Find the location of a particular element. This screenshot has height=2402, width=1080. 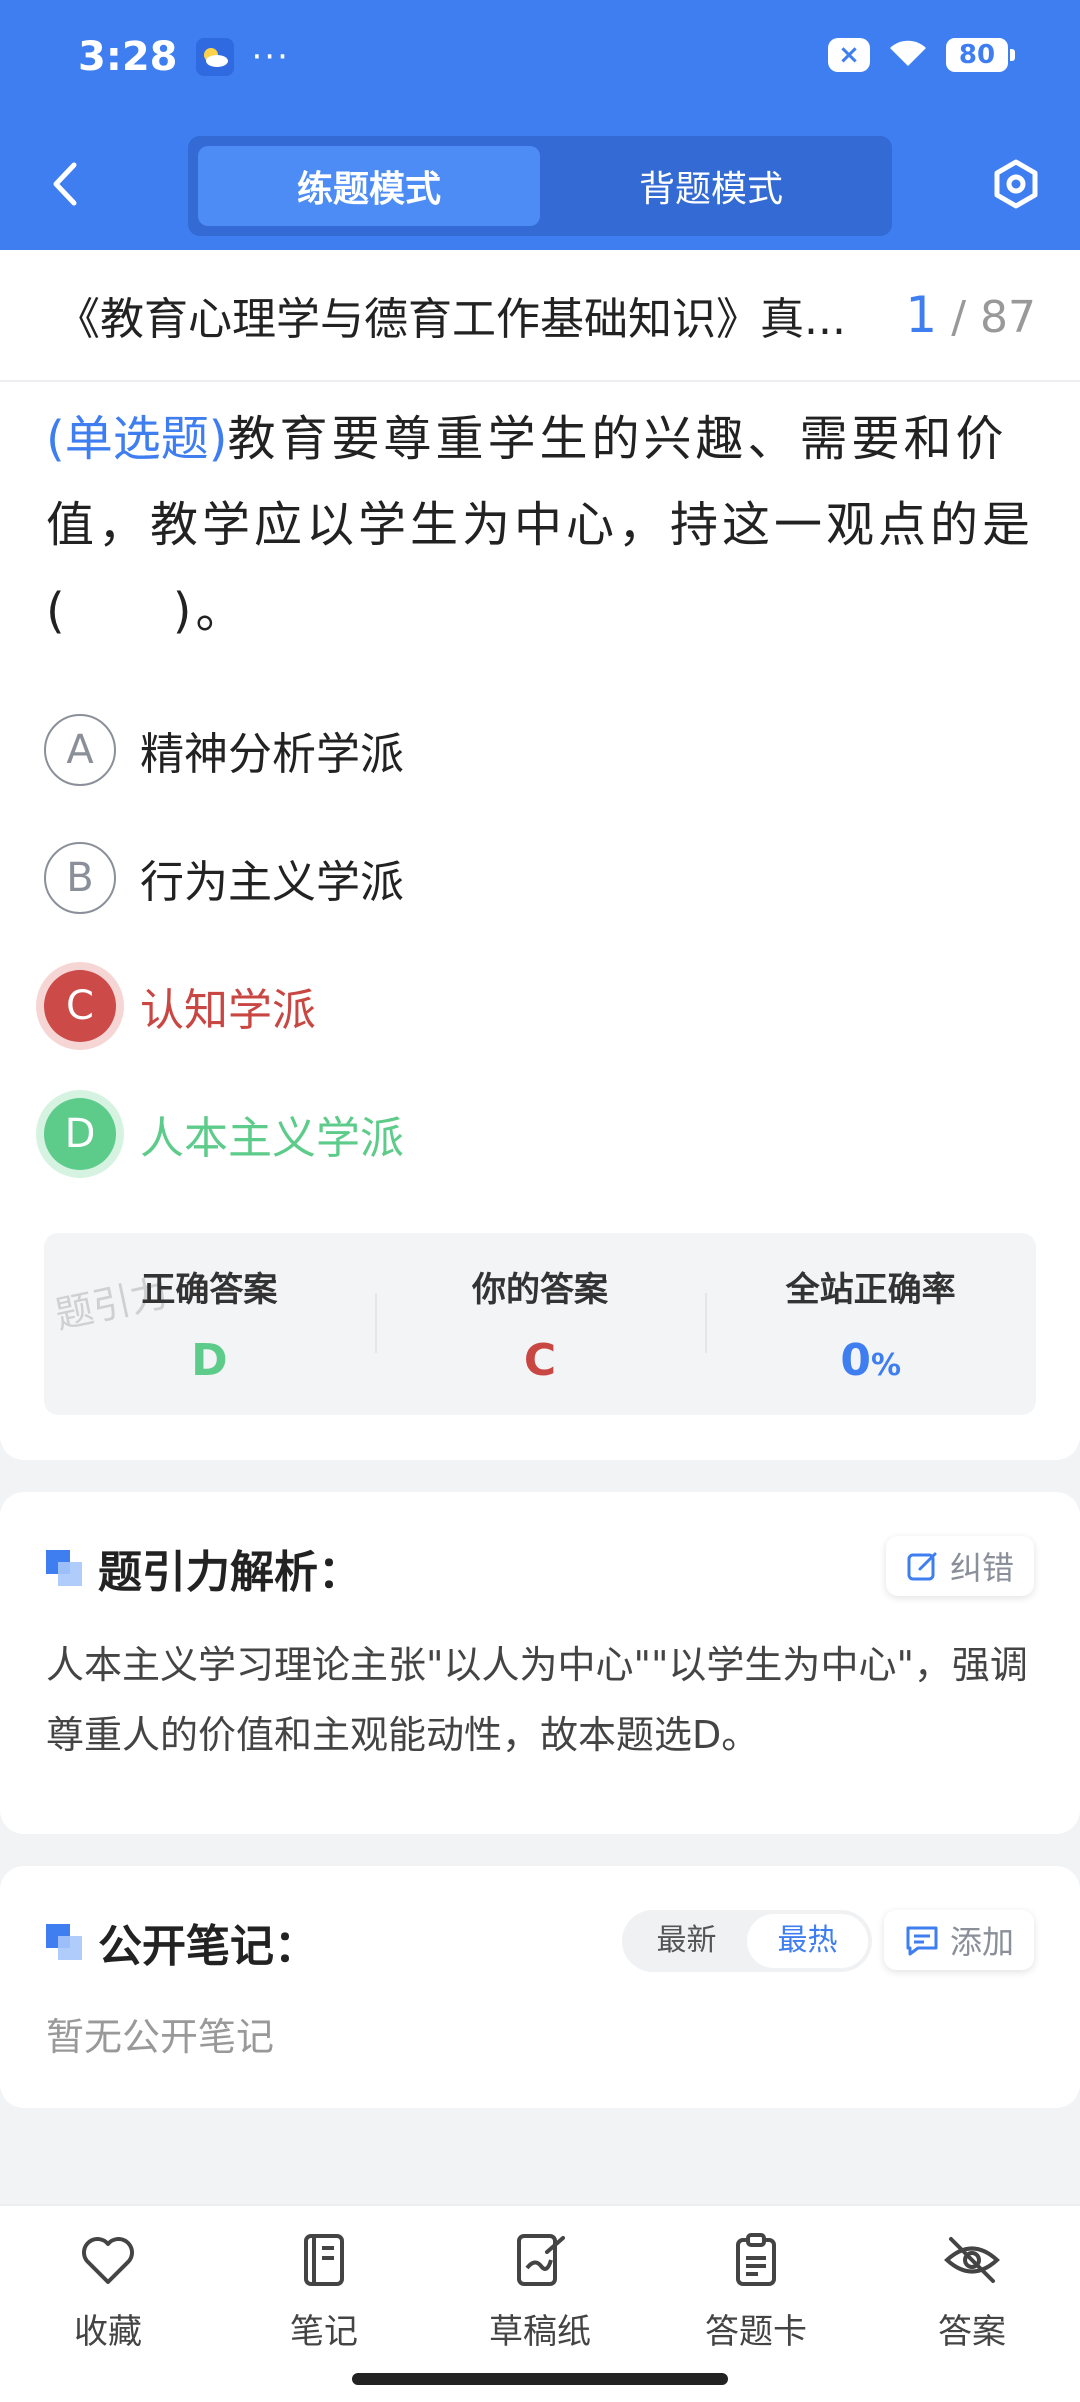

back-button is located at coordinates (64, 184).